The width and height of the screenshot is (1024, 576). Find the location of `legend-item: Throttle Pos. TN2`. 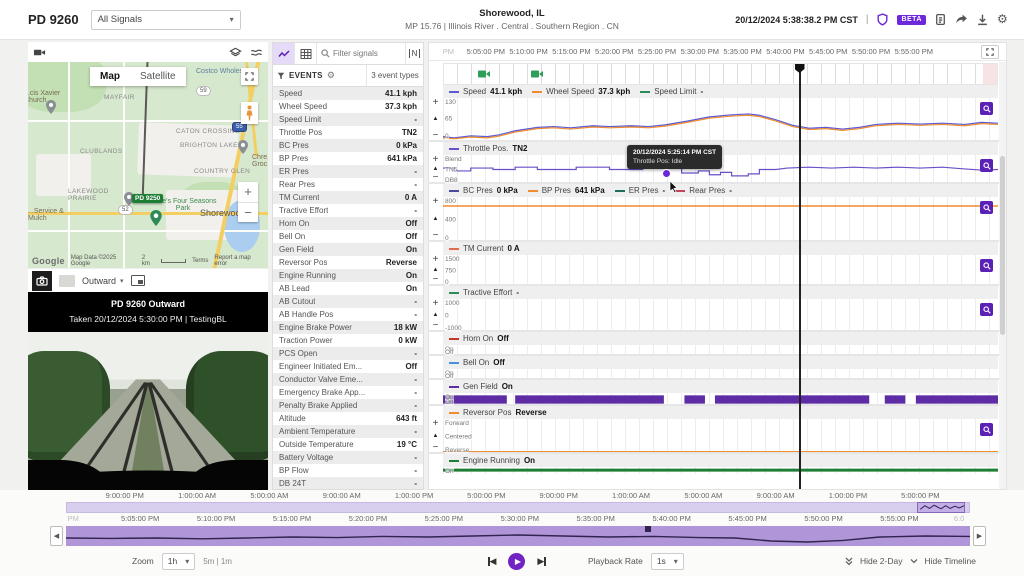

legend-item: Throttle Pos. TN2 is located at coordinates (488, 148).